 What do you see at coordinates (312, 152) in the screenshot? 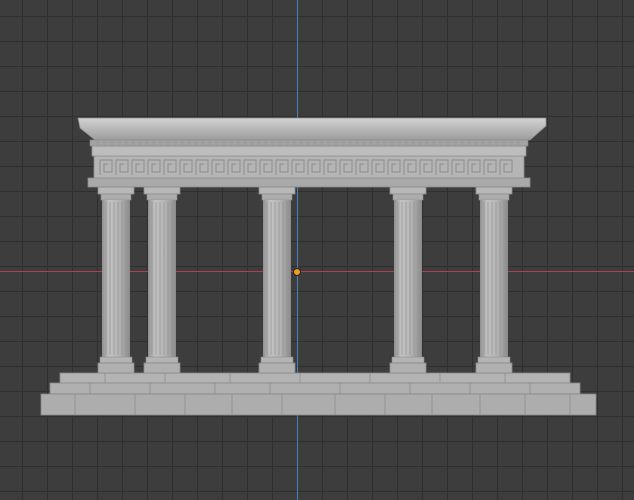
I see `entablature` at bounding box center [312, 152].